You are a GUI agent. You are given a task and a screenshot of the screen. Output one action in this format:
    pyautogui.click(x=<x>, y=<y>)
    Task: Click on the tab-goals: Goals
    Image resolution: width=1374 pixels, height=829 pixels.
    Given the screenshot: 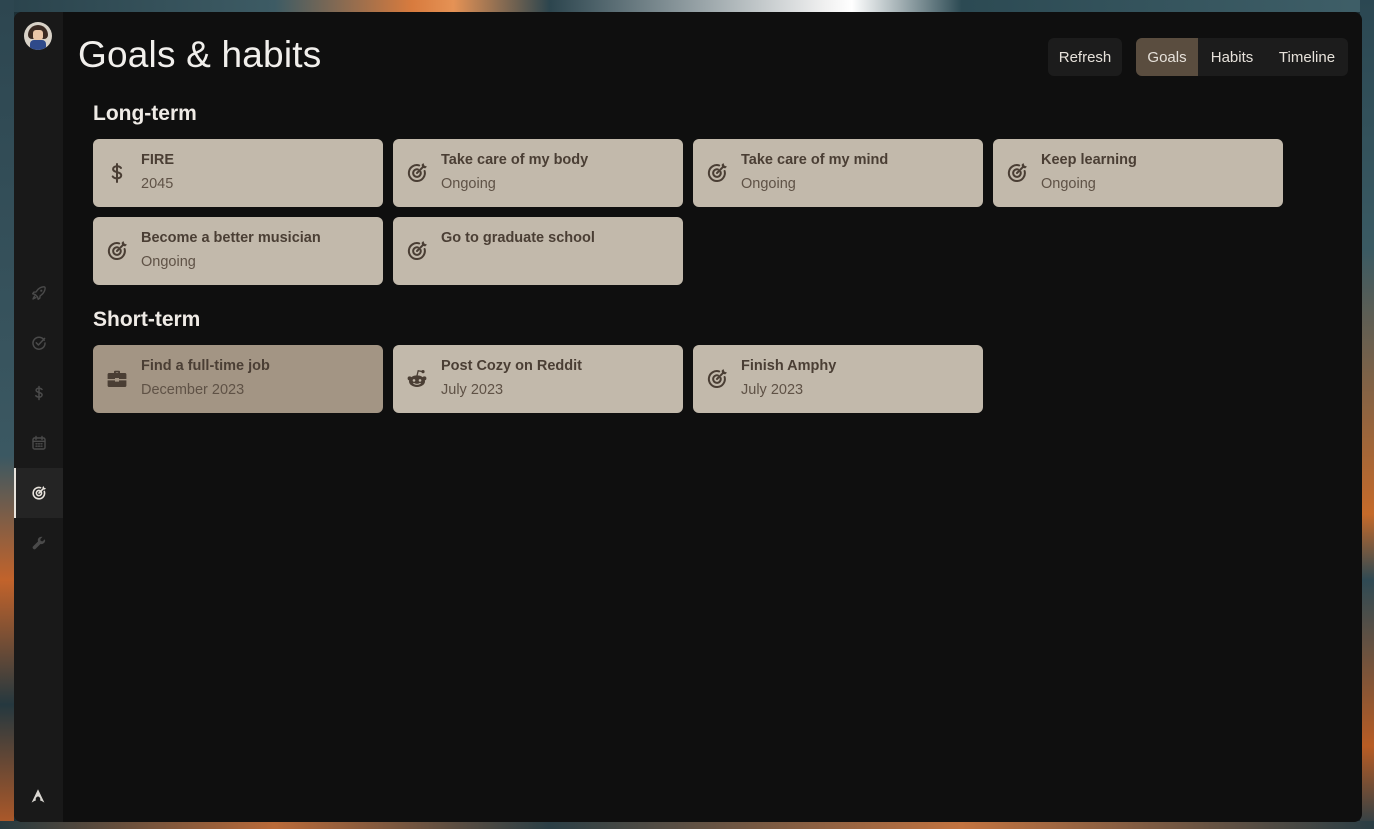 What is the action you would take?
    pyautogui.click(x=1167, y=57)
    